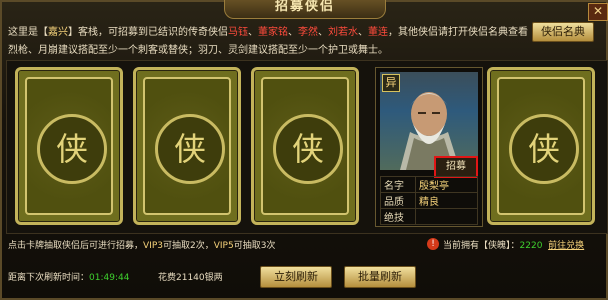 The image size is (608, 300). What do you see at coordinates (531, 246) in the screenshot?
I see `owned-value: 2220` at bounding box center [531, 246].